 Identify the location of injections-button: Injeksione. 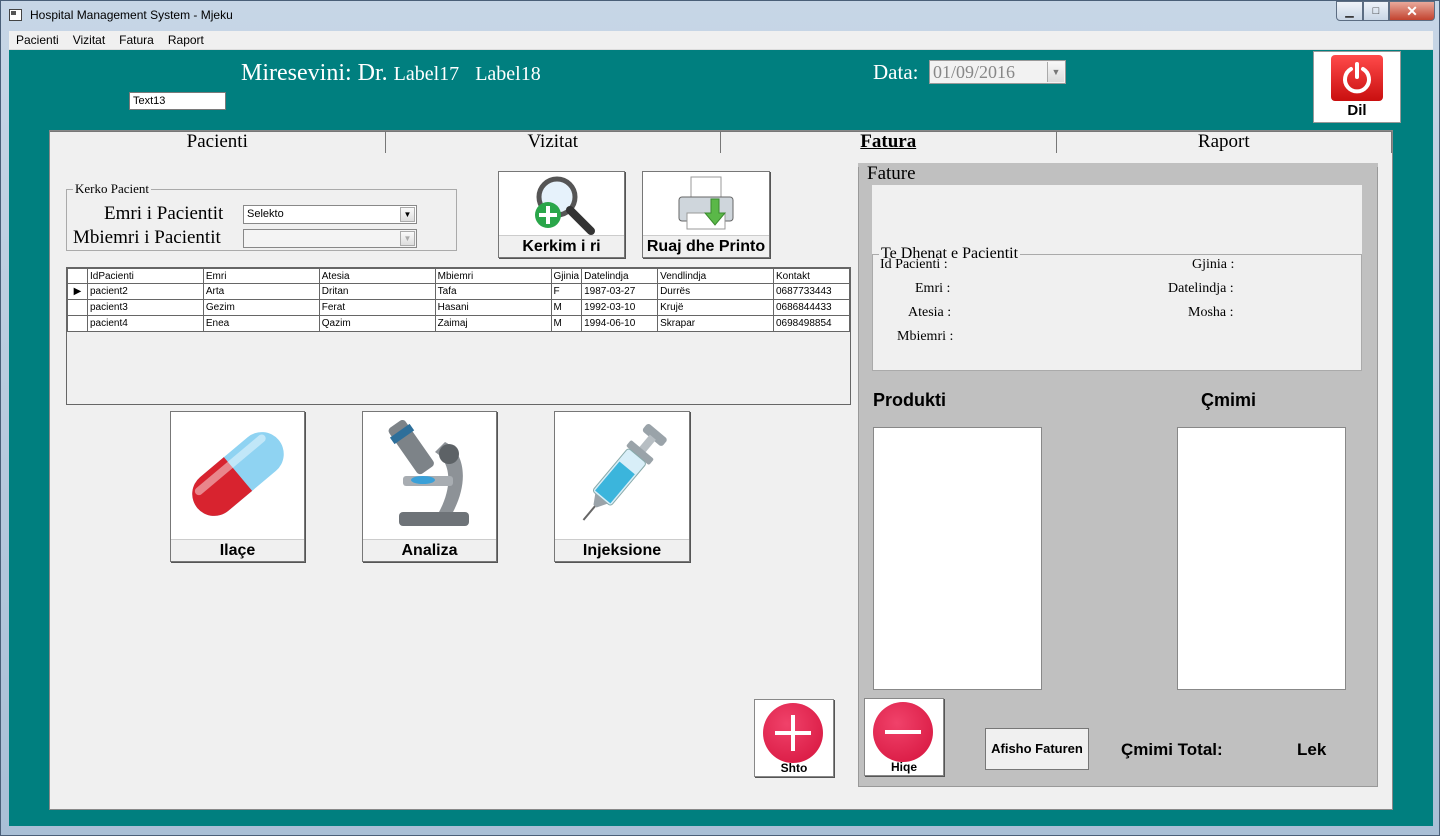
(622, 486).